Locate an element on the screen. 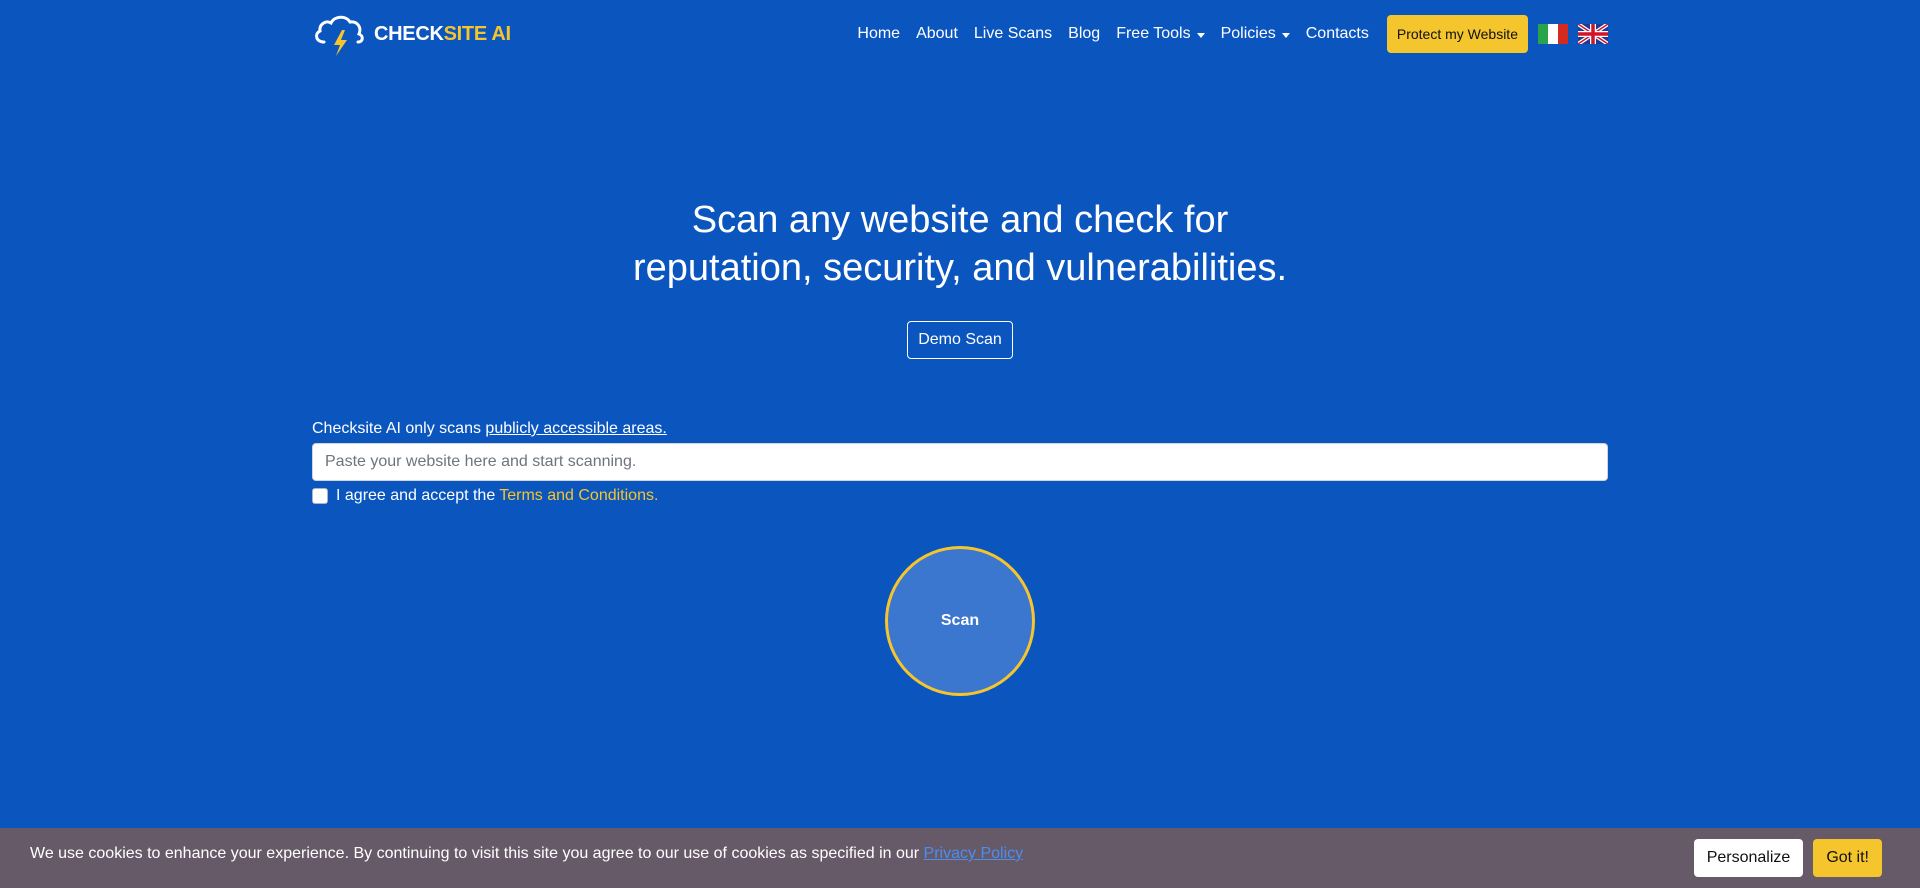  nav-home: Home is located at coordinates (878, 34).